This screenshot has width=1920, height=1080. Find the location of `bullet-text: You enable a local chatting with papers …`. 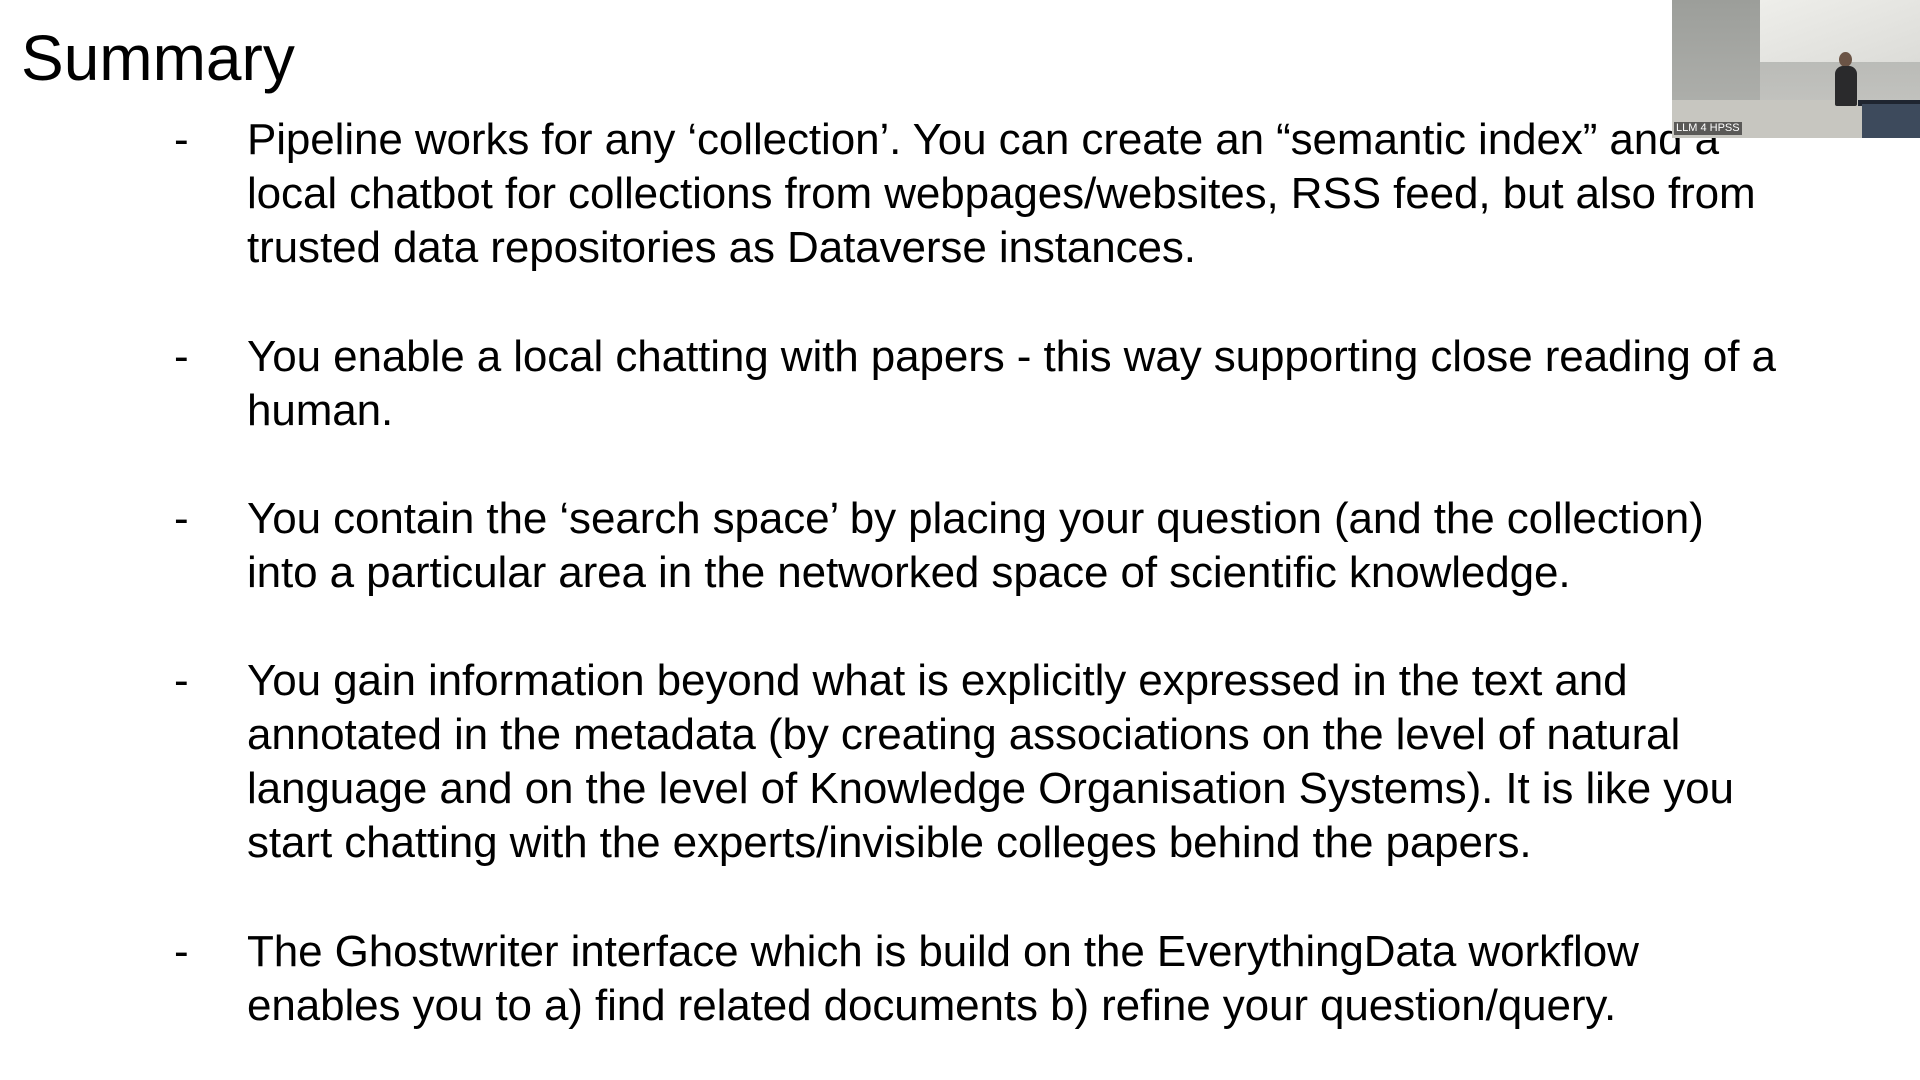

bullet-text: You enable a local chatting with papers … is located at coordinates (1079, 384).